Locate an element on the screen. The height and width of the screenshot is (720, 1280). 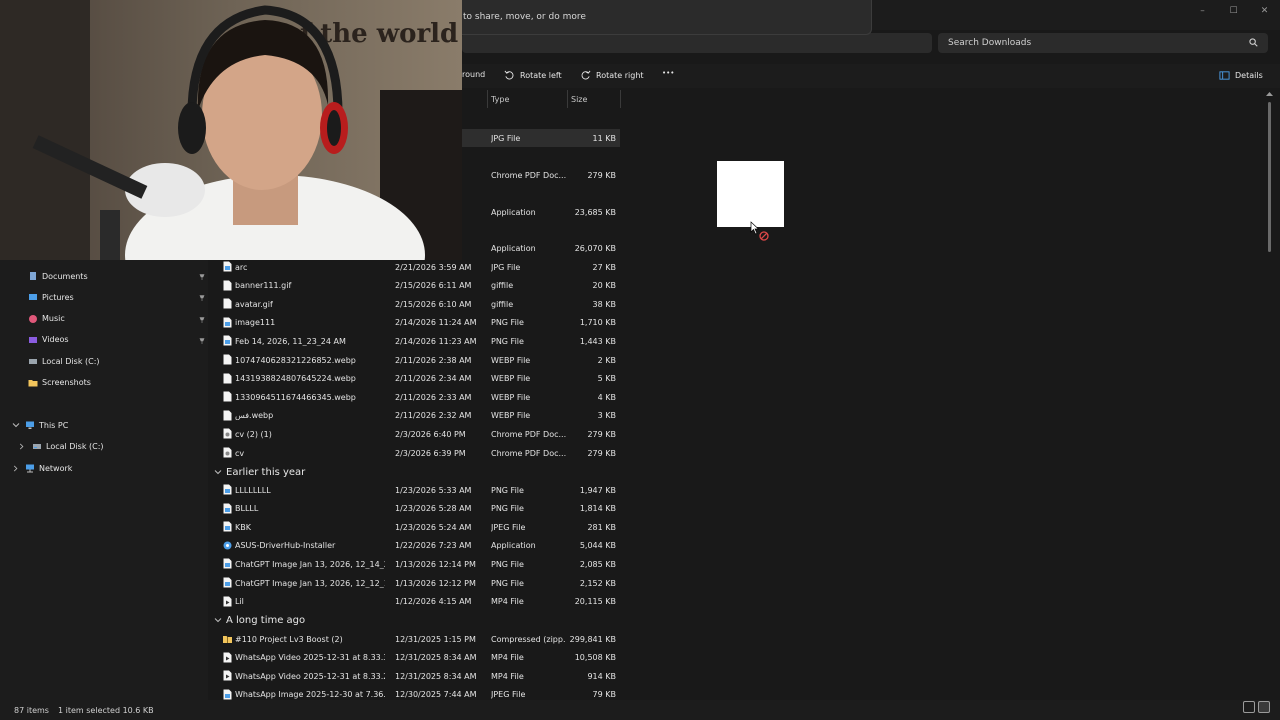
file-row: Lil 1/12/2026 4:15 AM MP4 File 20,115 KB is located at coordinates (415, 602).